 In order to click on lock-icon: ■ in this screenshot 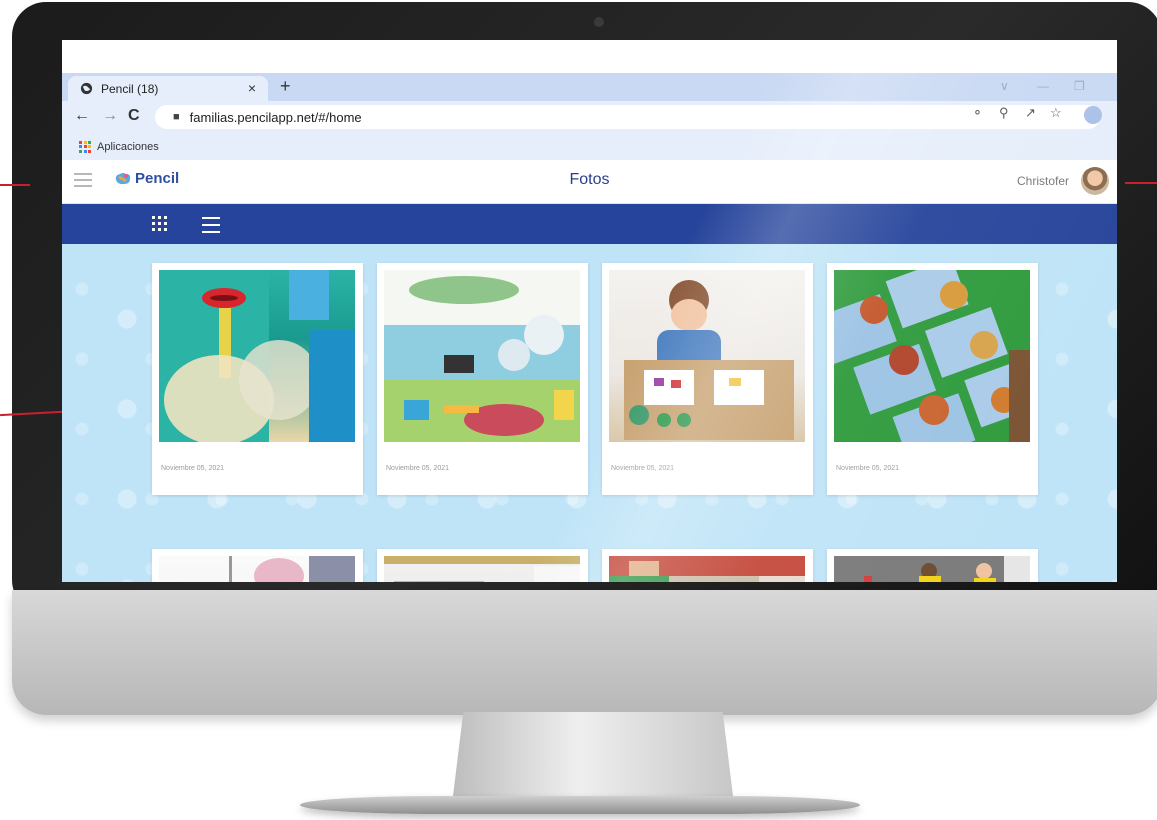, I will do `click(176, 117)`.